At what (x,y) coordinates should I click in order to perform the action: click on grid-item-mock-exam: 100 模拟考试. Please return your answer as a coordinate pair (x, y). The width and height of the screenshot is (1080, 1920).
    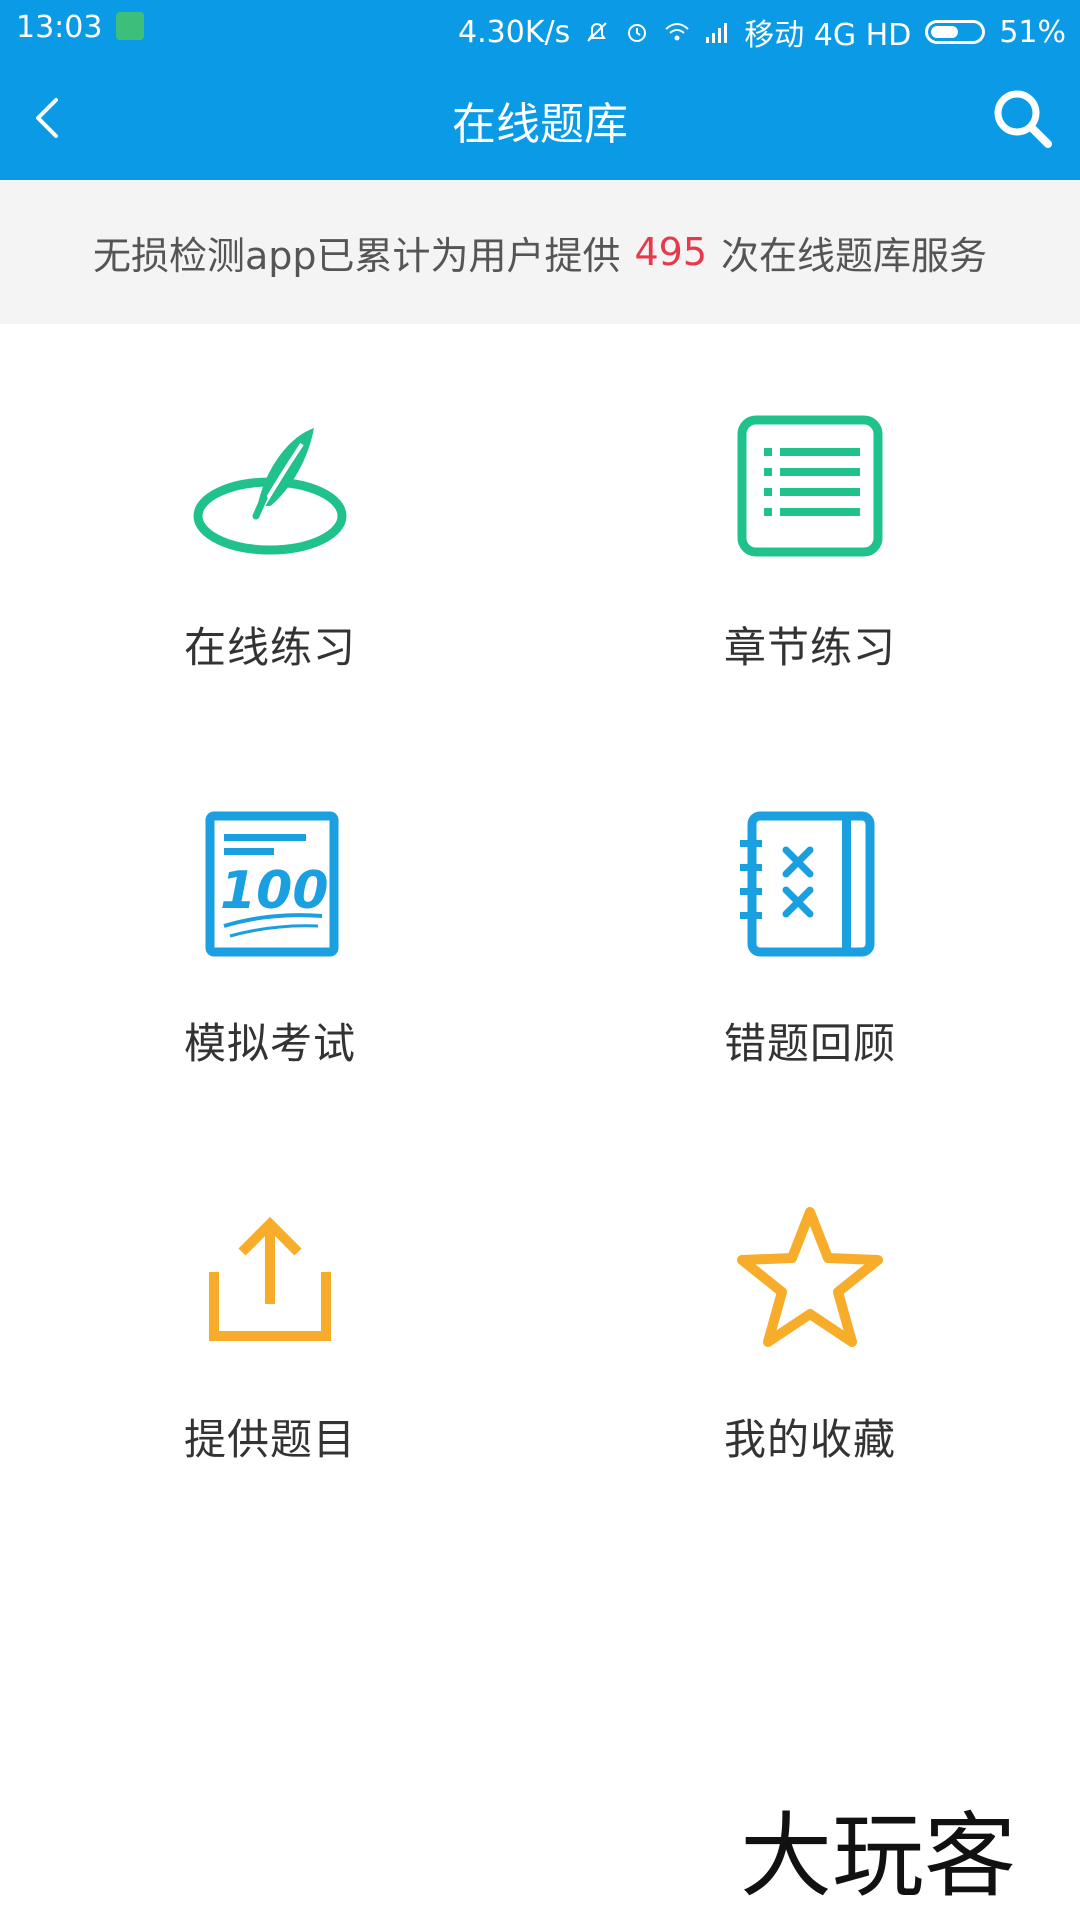
    Looking at the image, I should click on (270, 918).